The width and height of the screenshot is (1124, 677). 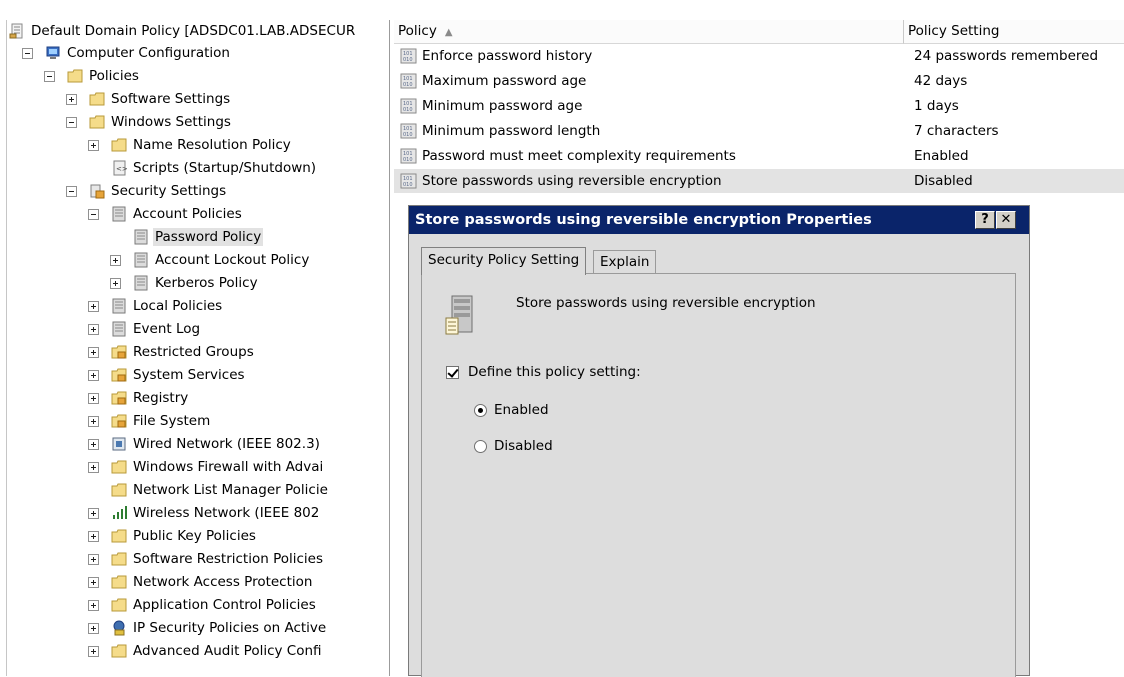 What do you see at coordinates (119, 444) in the screenshot?
I see `network-icon` at bounding box center [119, 444].